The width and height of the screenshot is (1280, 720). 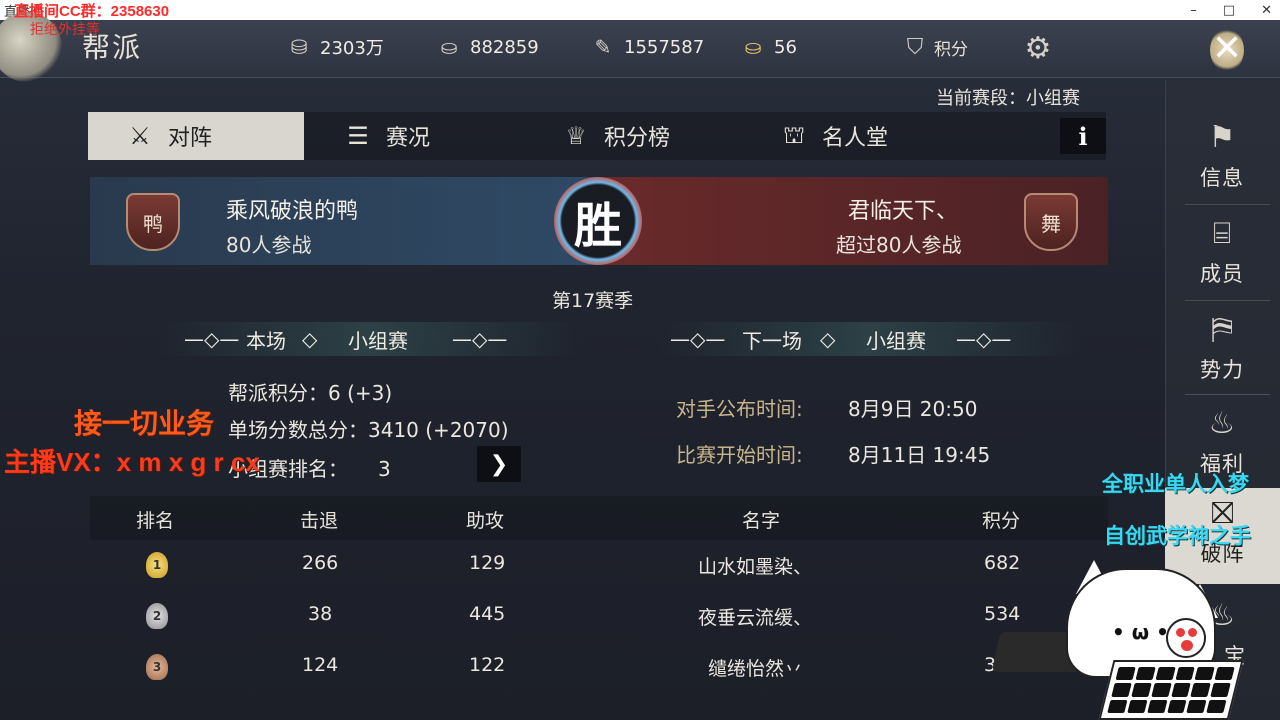 What do you see at coordinates (1227, 394) in the screenshot?
I see `divider` at bounding box center [1227, 394].